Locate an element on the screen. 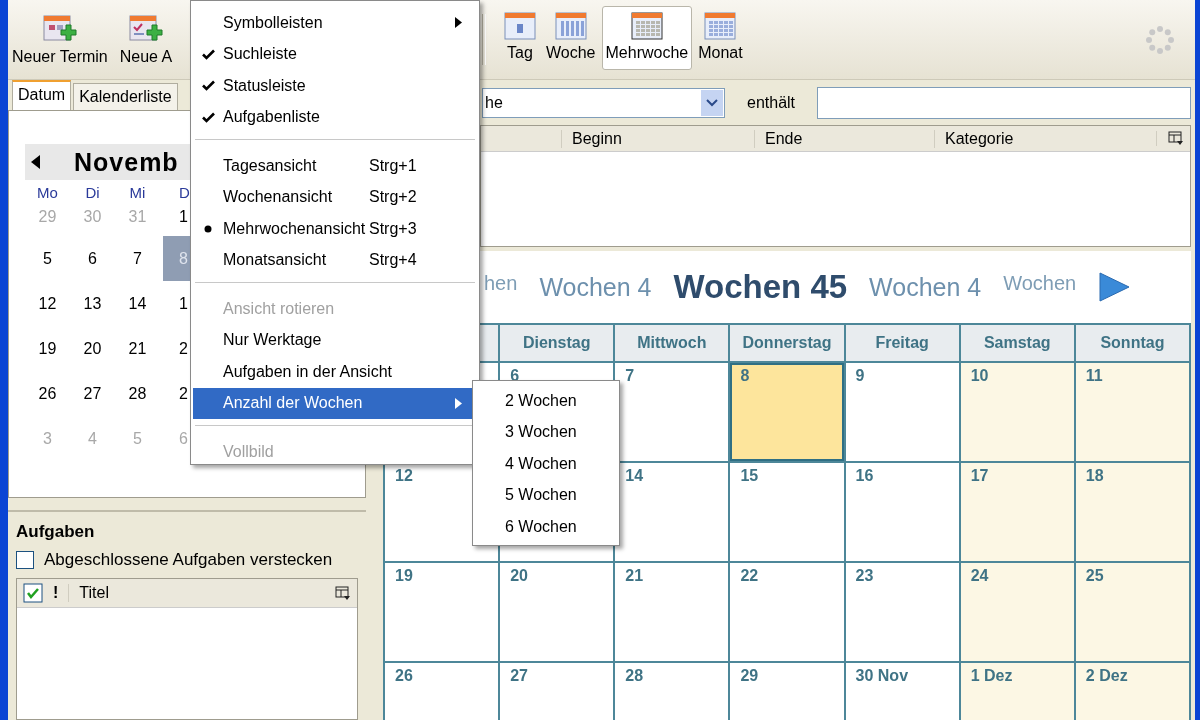 The image size is (1200, 720). weekday-header: Sonntag is located at coordinates (1132, 343).